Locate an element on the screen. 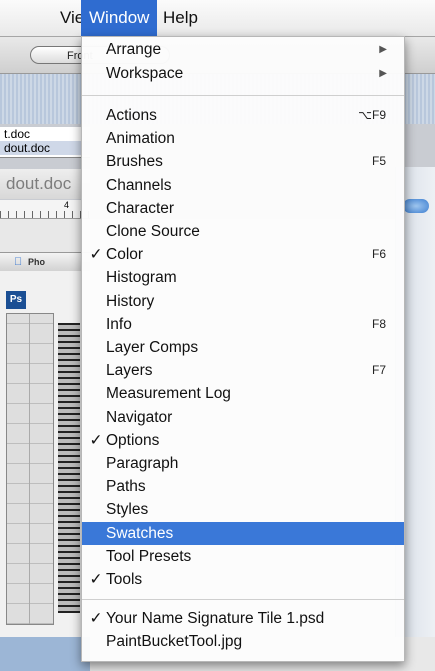 The height and width of the screenshot is (671, 435). menu-item-label: Info is located at coordinates (119, 324).